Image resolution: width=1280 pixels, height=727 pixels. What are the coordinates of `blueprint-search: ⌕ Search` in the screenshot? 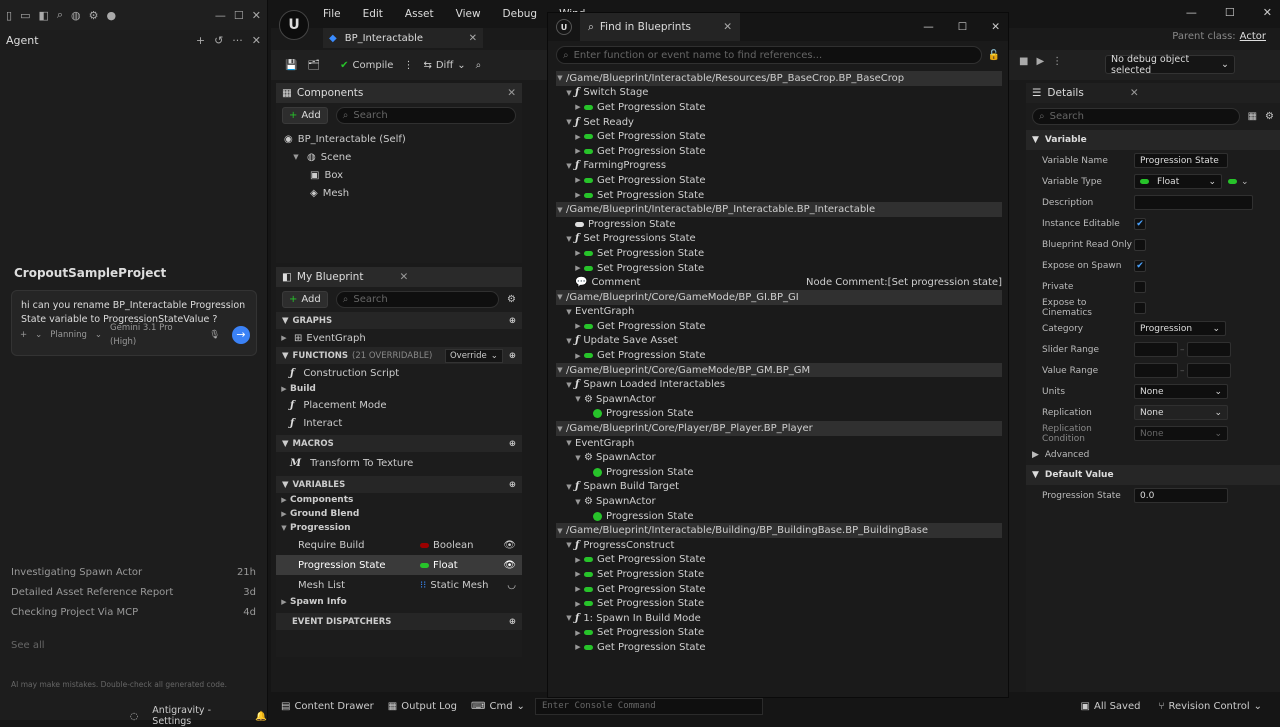 It's located at (417, 299).